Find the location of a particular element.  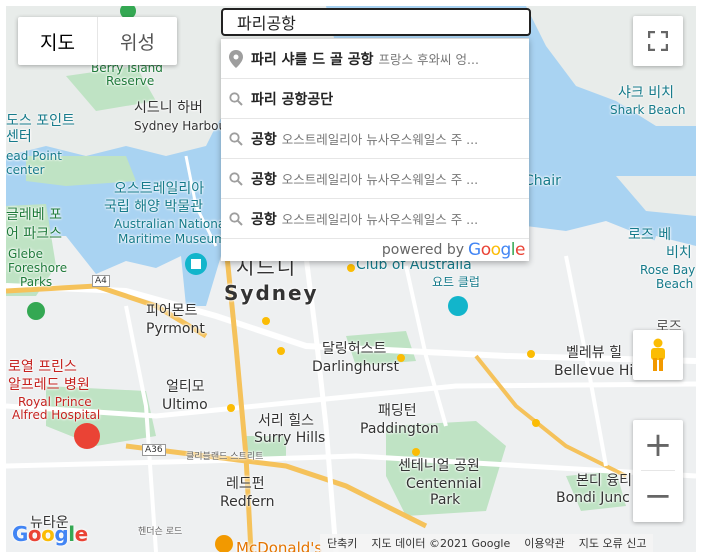

map-label-rose-bay-ko2: 비치 is located at coordinates (679, 253).